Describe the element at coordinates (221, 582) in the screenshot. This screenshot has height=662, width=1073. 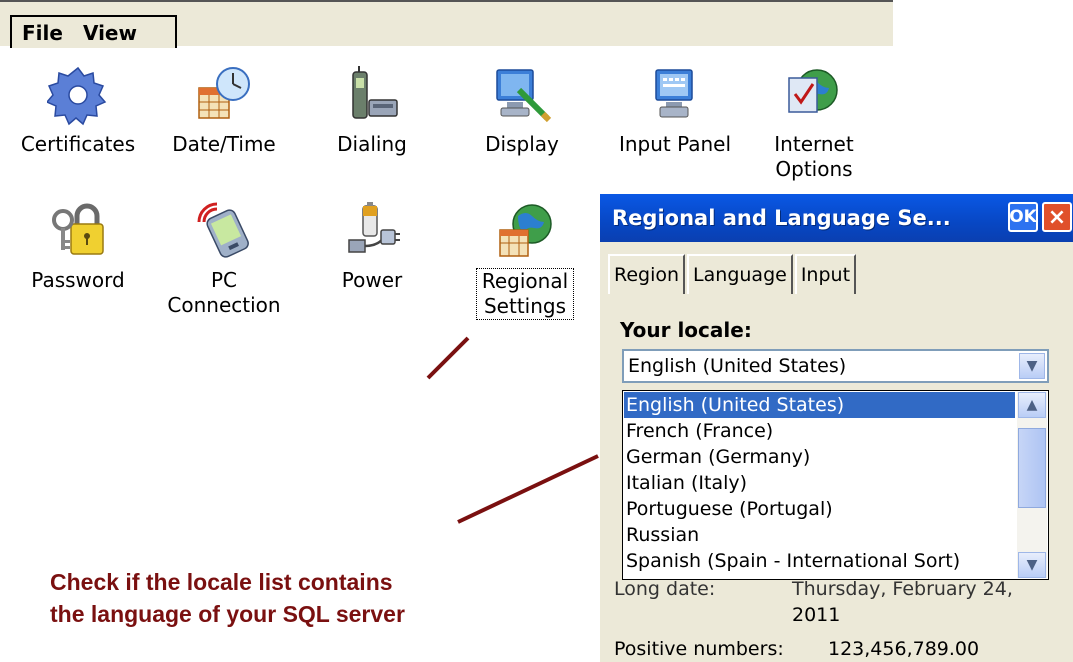
I see `annotation-line-1: Check if the locale list contains` at that location.